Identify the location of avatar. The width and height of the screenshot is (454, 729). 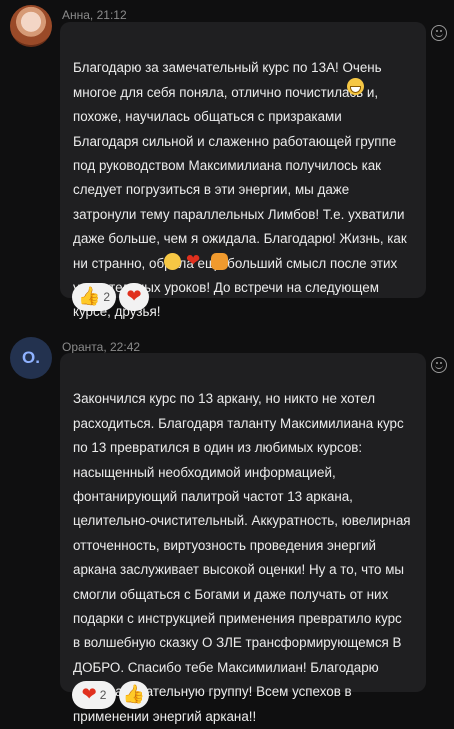
(31, 26).